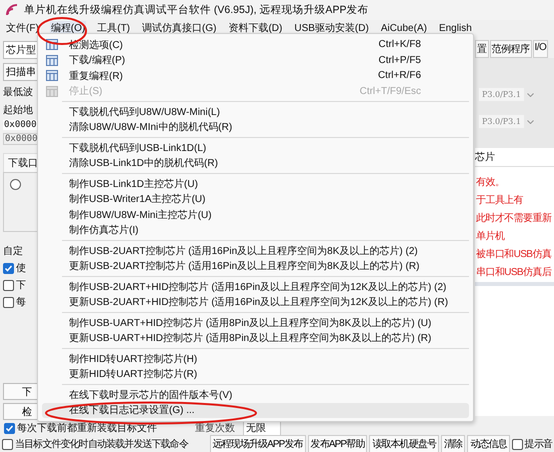 Image resolution: width=554 pixels, height=452 pixels. I want to click on menu-item: 更新HID转UART控制芯片(R), so click(255, 374).